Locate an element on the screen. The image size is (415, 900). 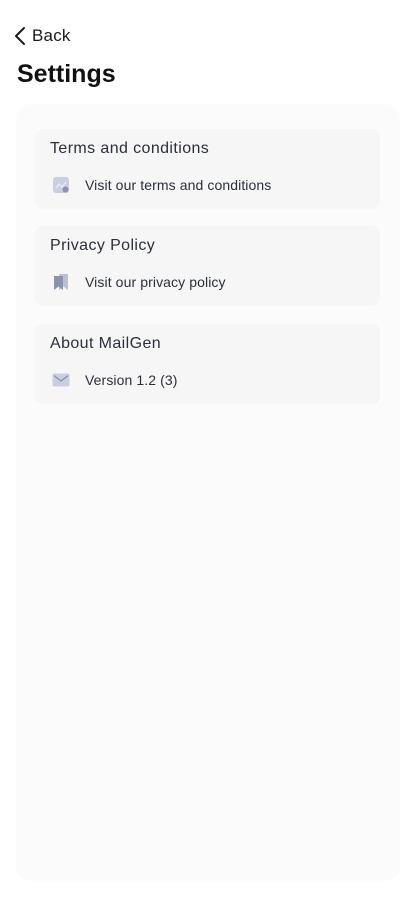
terms-link-label: Visit our terms and conditions is located at coordinates (178, 185).